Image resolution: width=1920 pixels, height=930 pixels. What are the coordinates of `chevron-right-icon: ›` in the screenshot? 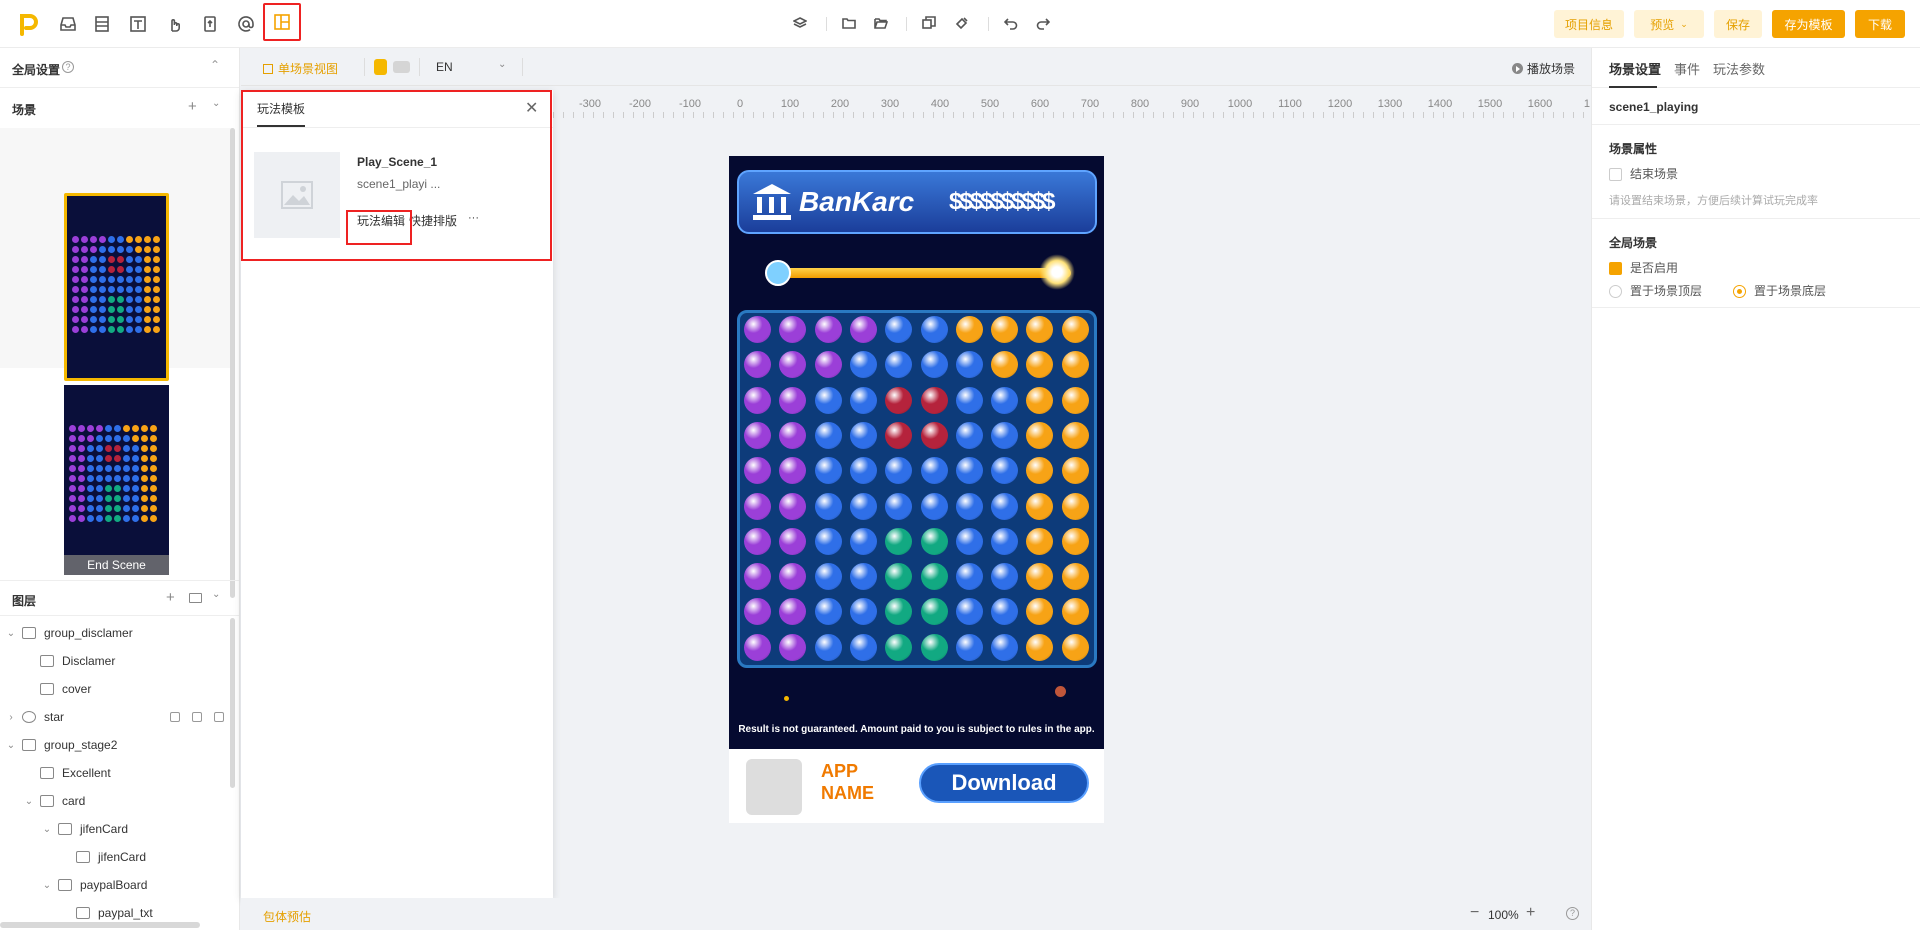 It's located at (11, 717).